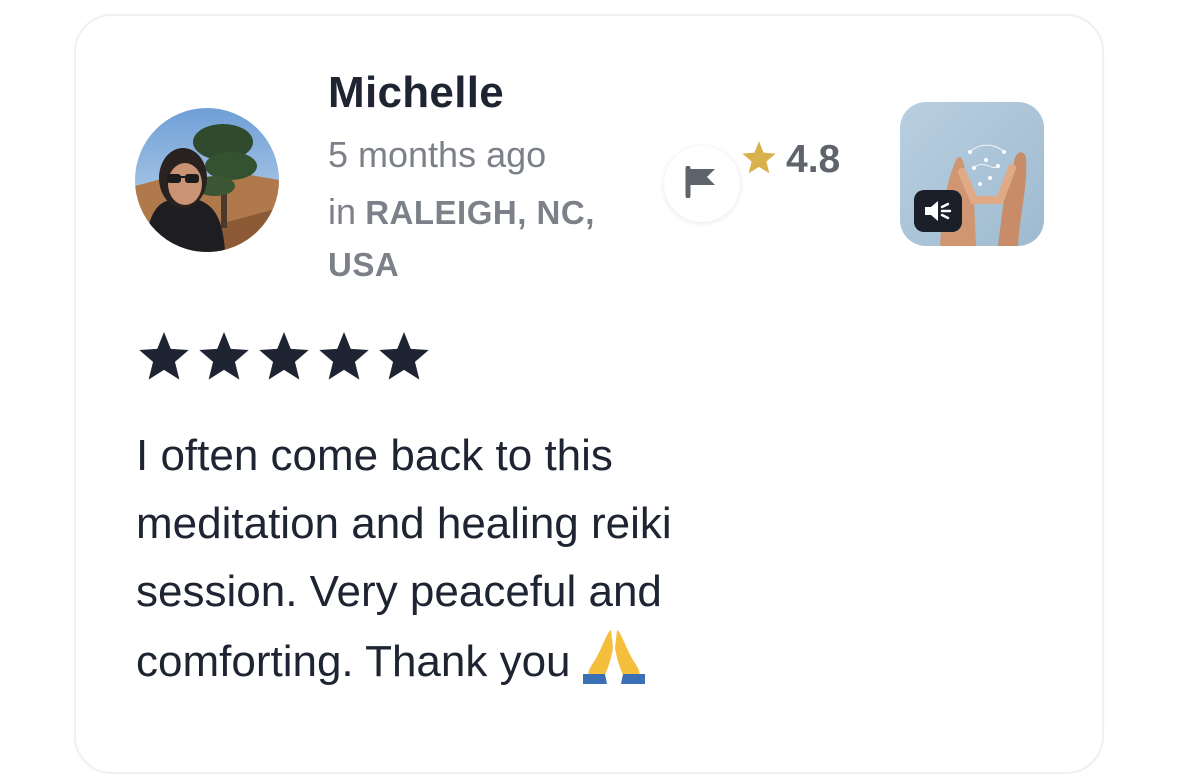 Image resolution: width=1179 pixels, height=774 pixels. Describe the element at coordinates (207, 180) in the screenshot. I see `reviewer-avatar` at that location.